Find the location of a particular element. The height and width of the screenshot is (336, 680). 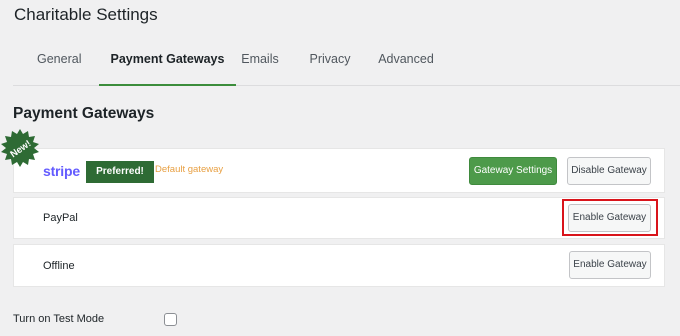

highlight-box is located at coordinates (610, 217).